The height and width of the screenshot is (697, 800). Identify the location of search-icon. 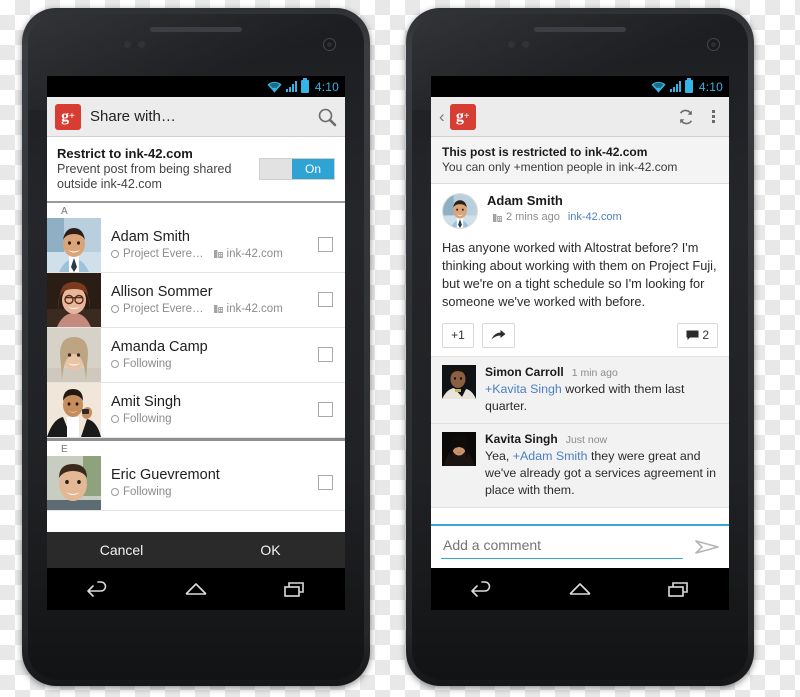
(327, 117).